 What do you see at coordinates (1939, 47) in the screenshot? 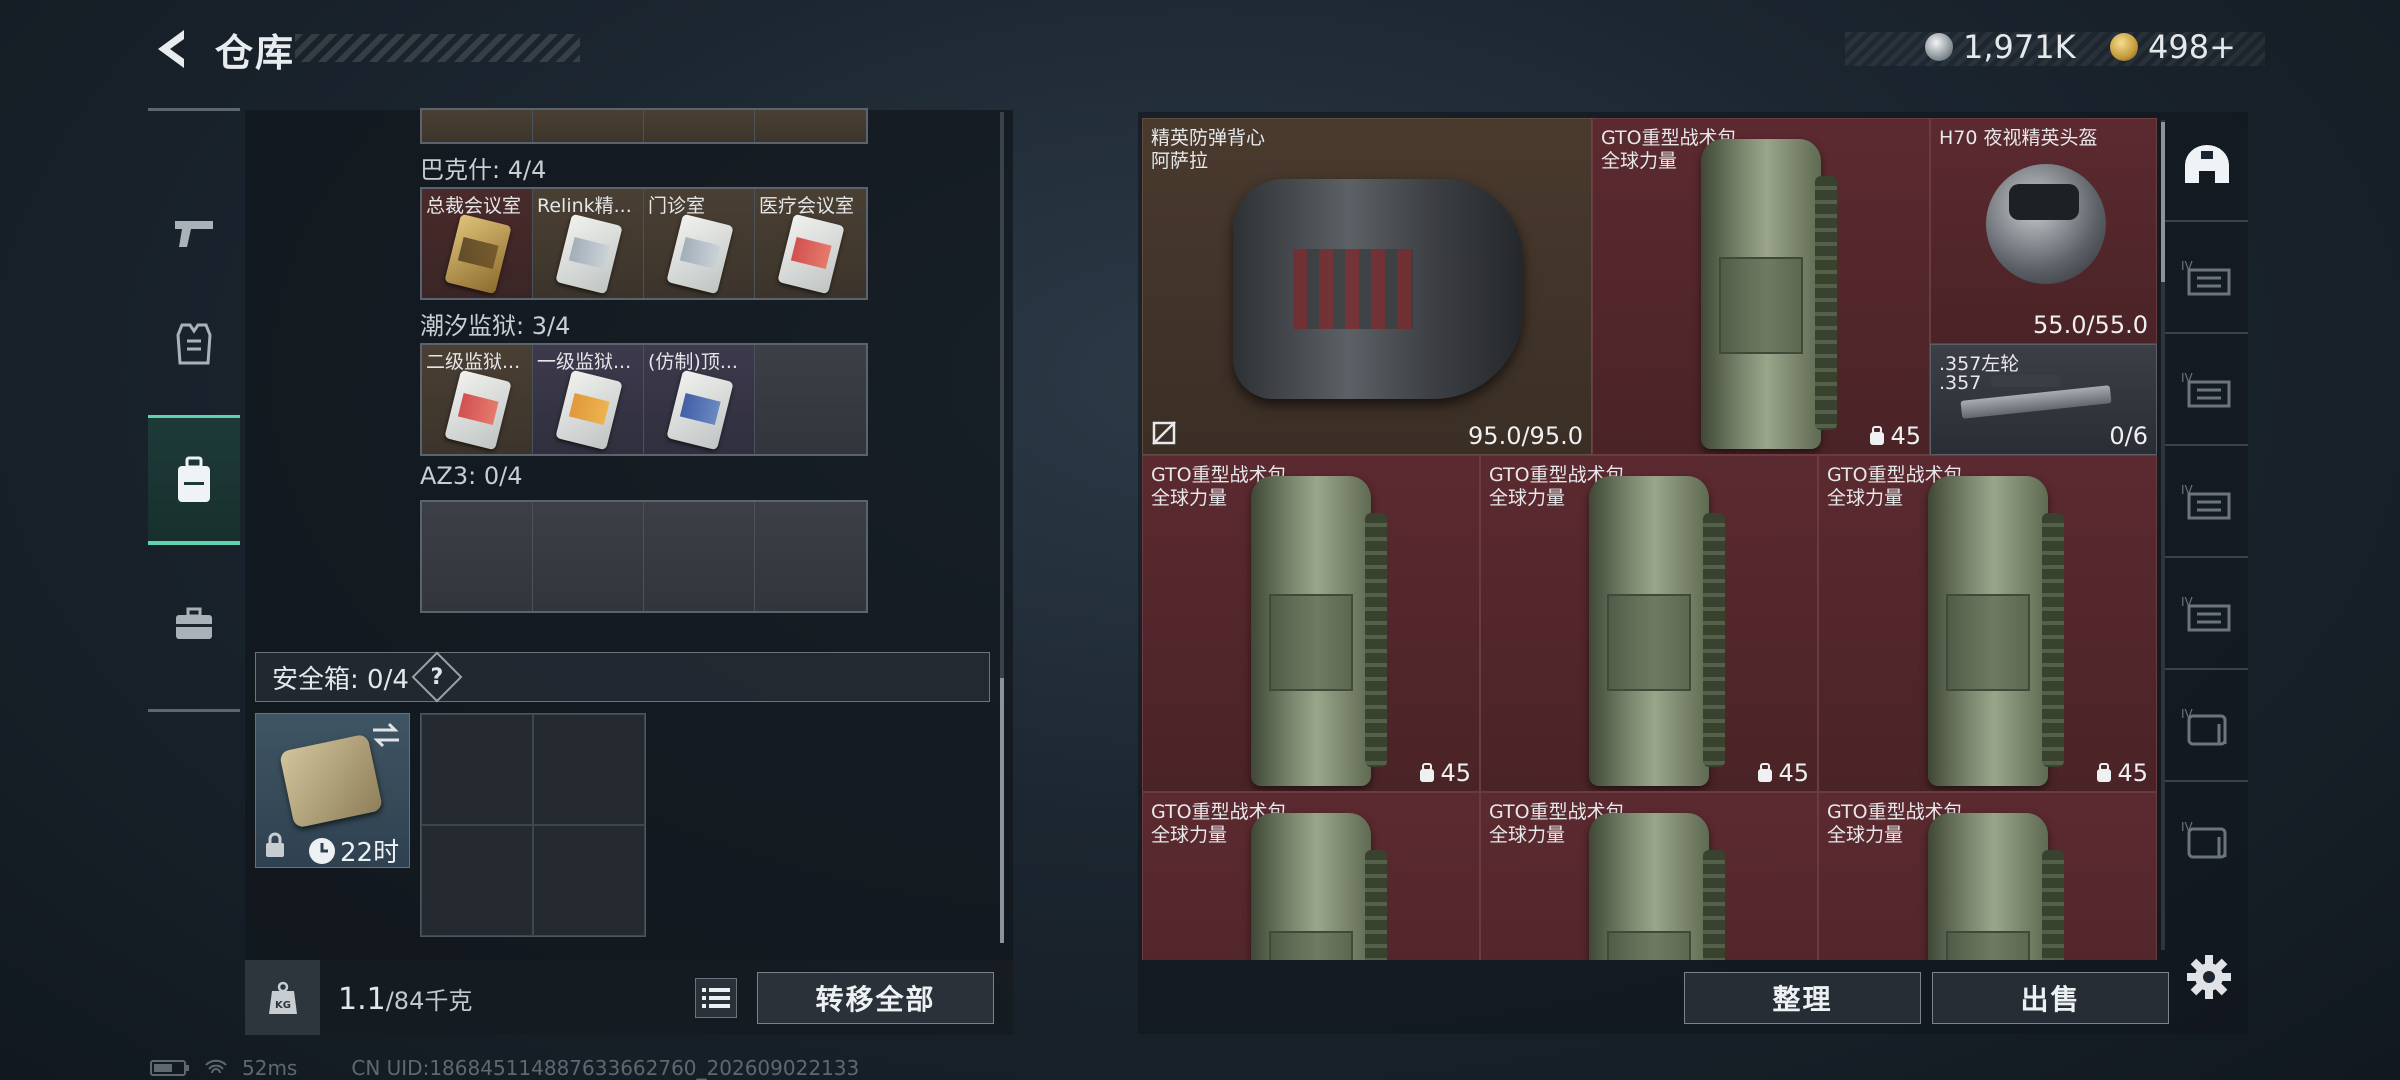
I see `silver-coin-icon` at bounding box center [1939, 47].